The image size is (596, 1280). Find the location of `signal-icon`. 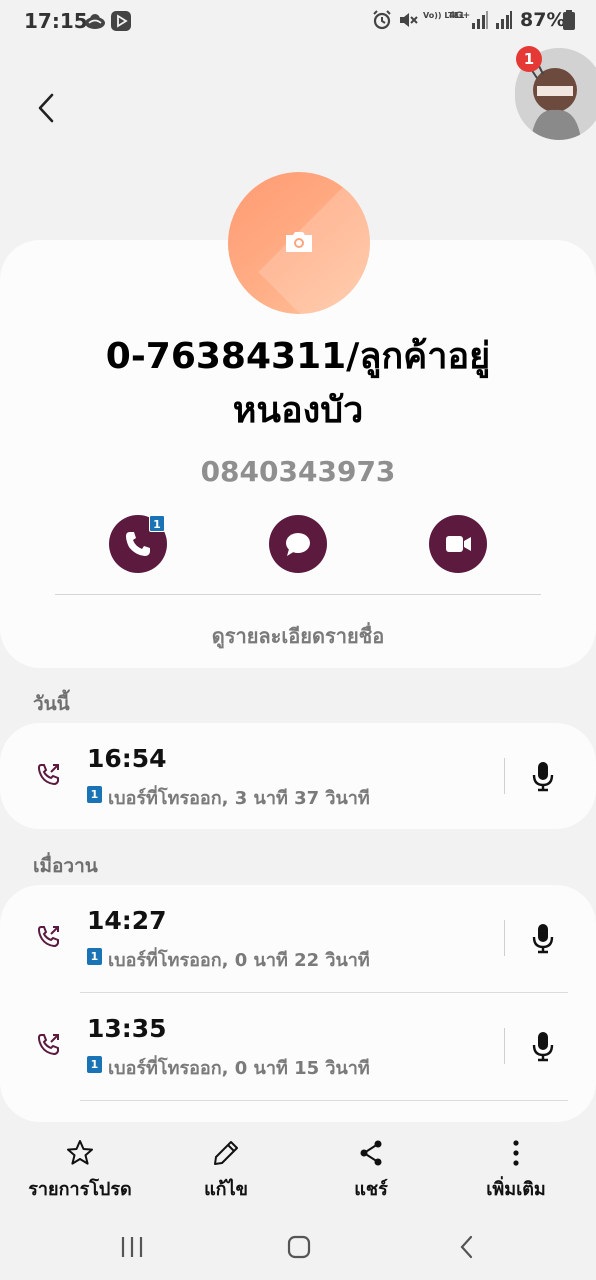

signal-icon is located at coordinates (480, 20).